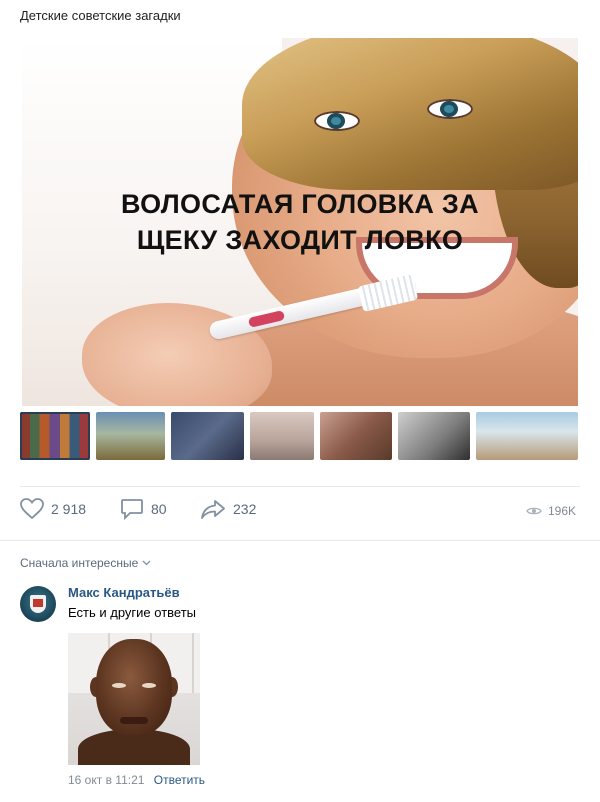  Describe the element at coordinates (228, 509) in the screenshot. I see `share-button: 232` at that location.